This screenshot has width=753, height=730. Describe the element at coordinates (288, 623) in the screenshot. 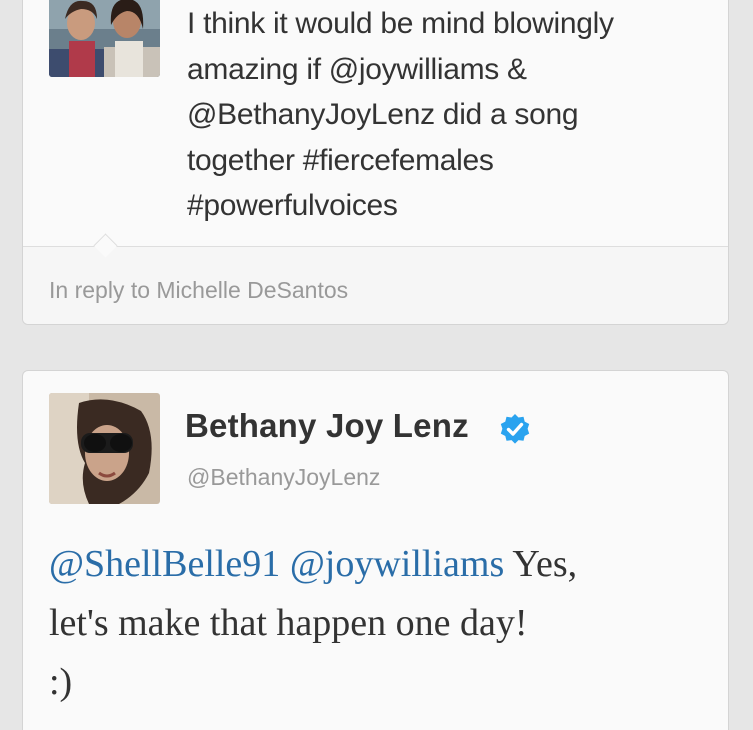

I see `tweet-text-line: let's make that happen one day!` at that location.